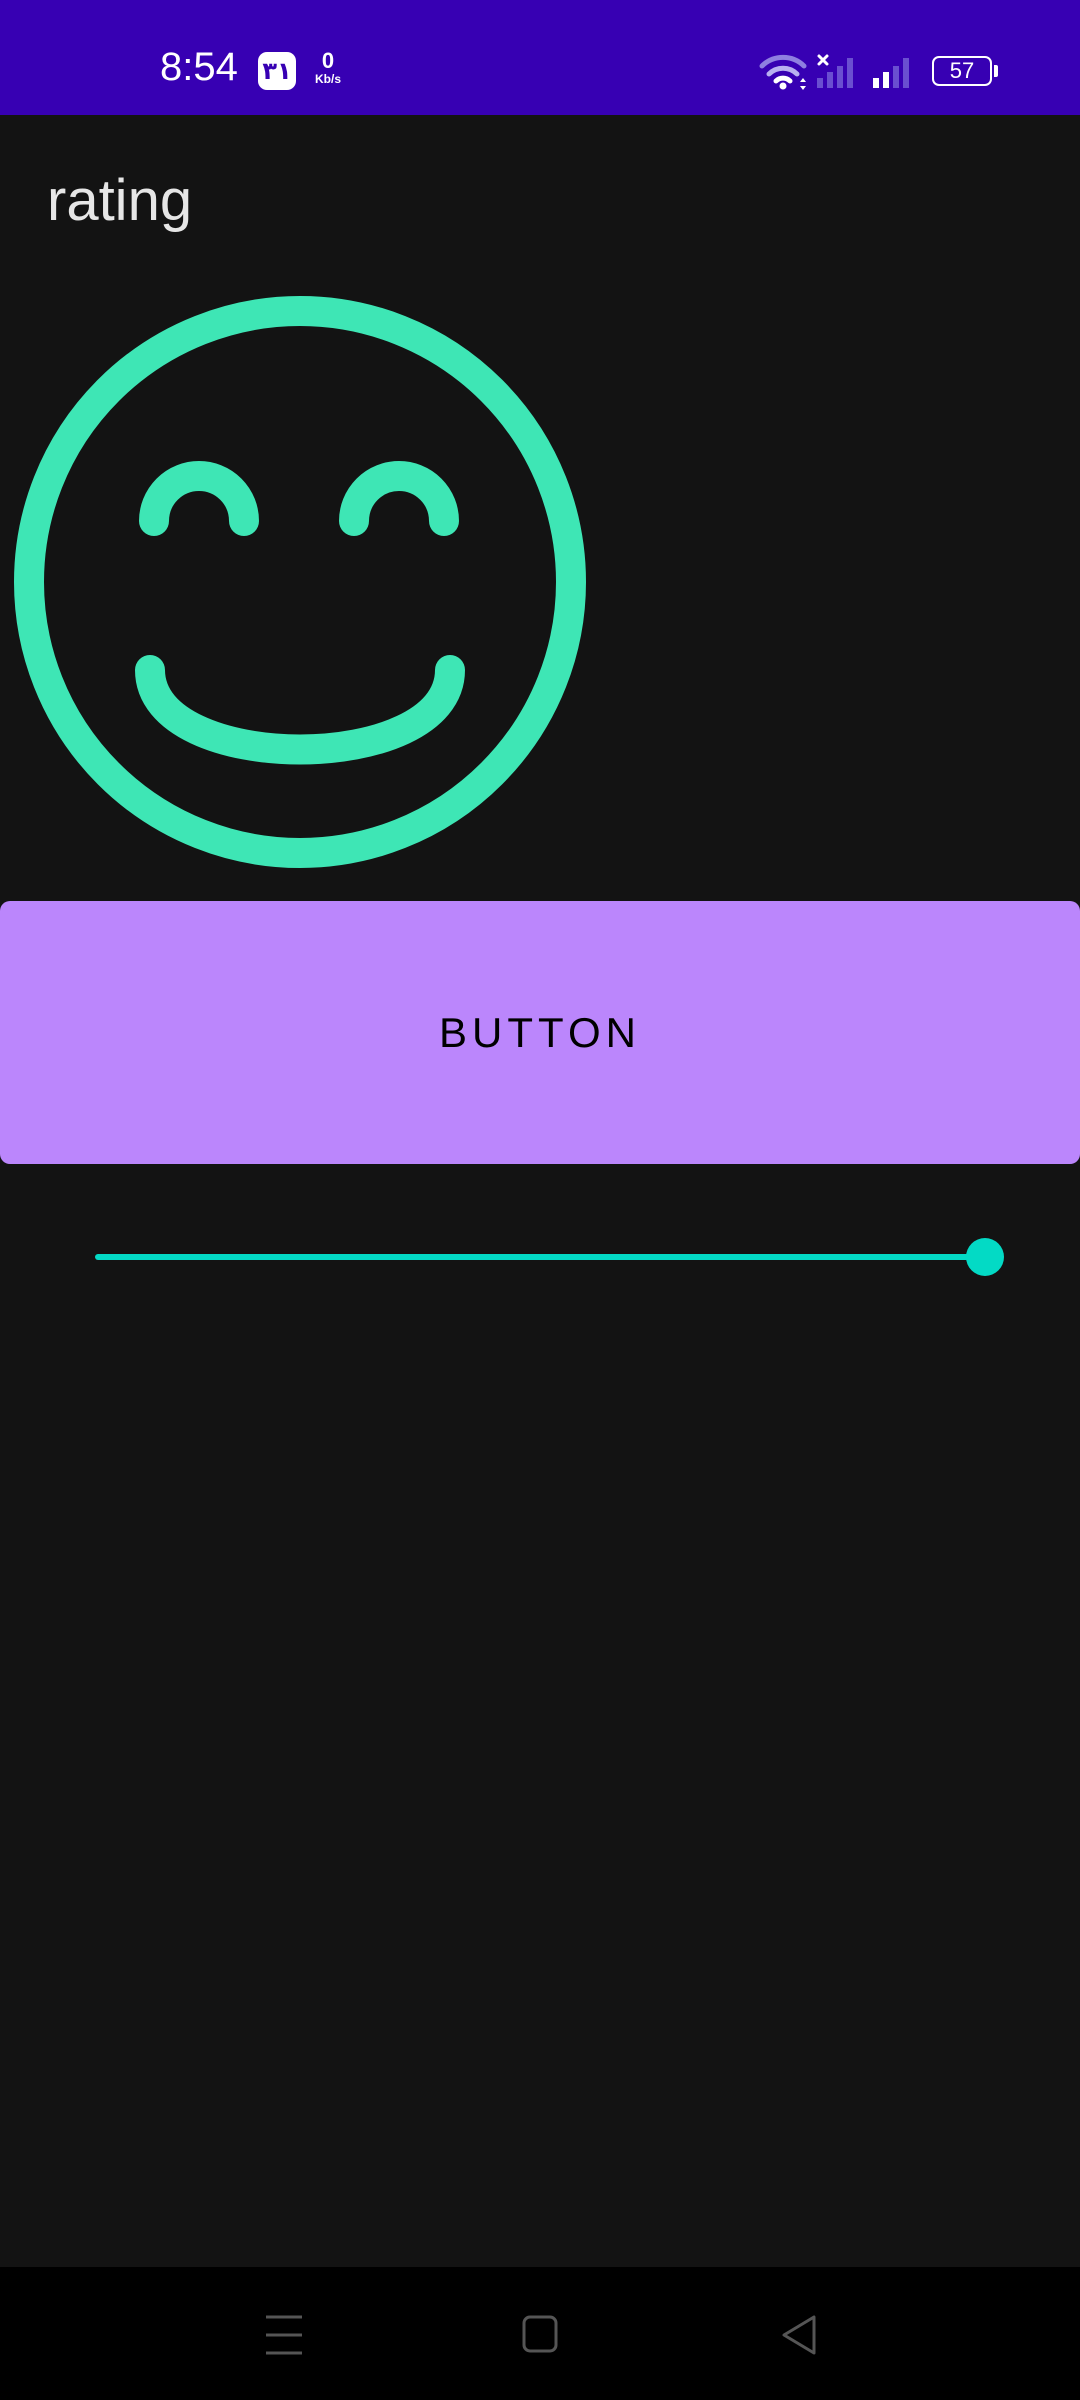 The width and height of the screenshot is (1080, 2400). I want to click on status-bar: 8:54 ٣١ 0 Kb/s 57, so click(540, 57).